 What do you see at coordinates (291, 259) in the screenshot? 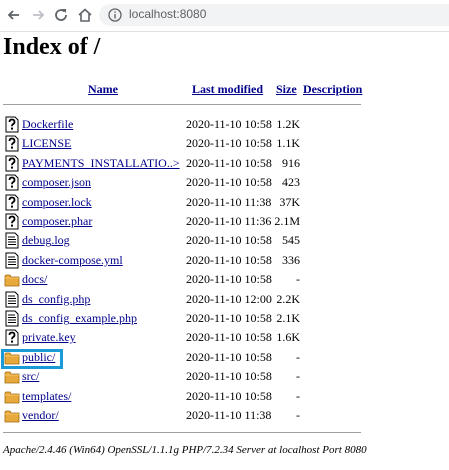
I see `size-cell: 336` at bounding box center [291, 259].